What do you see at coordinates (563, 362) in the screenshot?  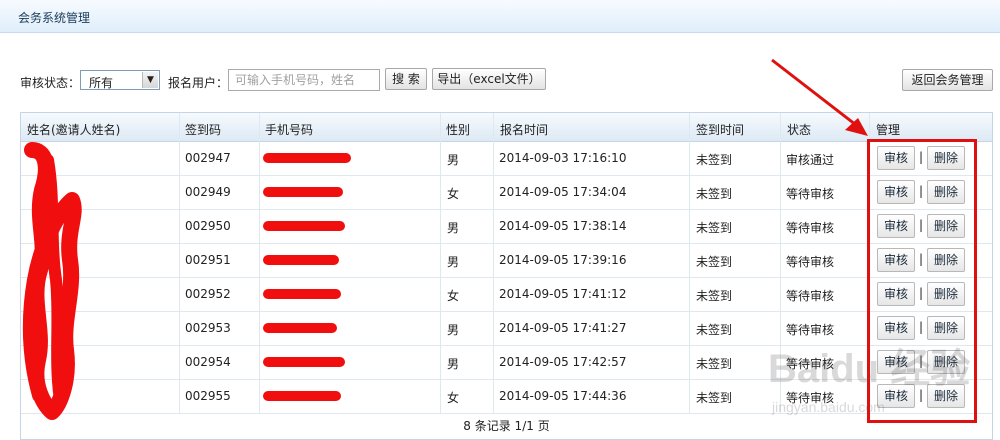 I see `signup-time: 2014-09-05 17:42:57` at bounding box center [563, 362].